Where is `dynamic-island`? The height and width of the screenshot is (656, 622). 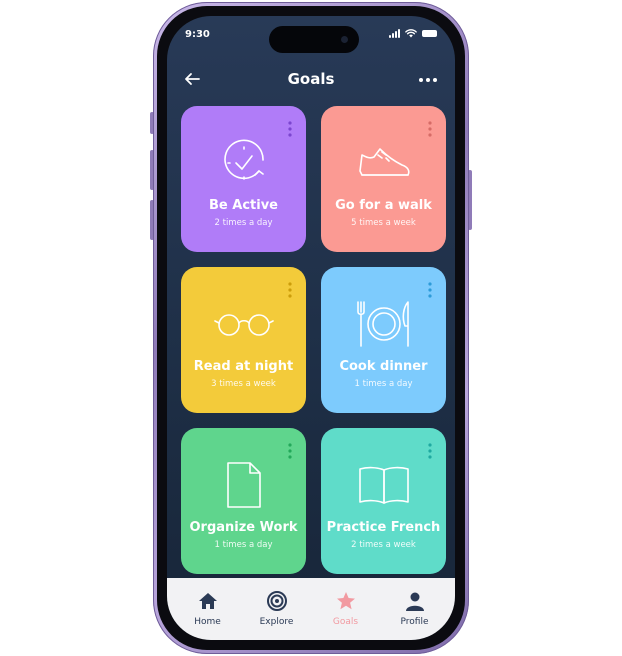
dynamic-island is located at coordinates (314, 39).